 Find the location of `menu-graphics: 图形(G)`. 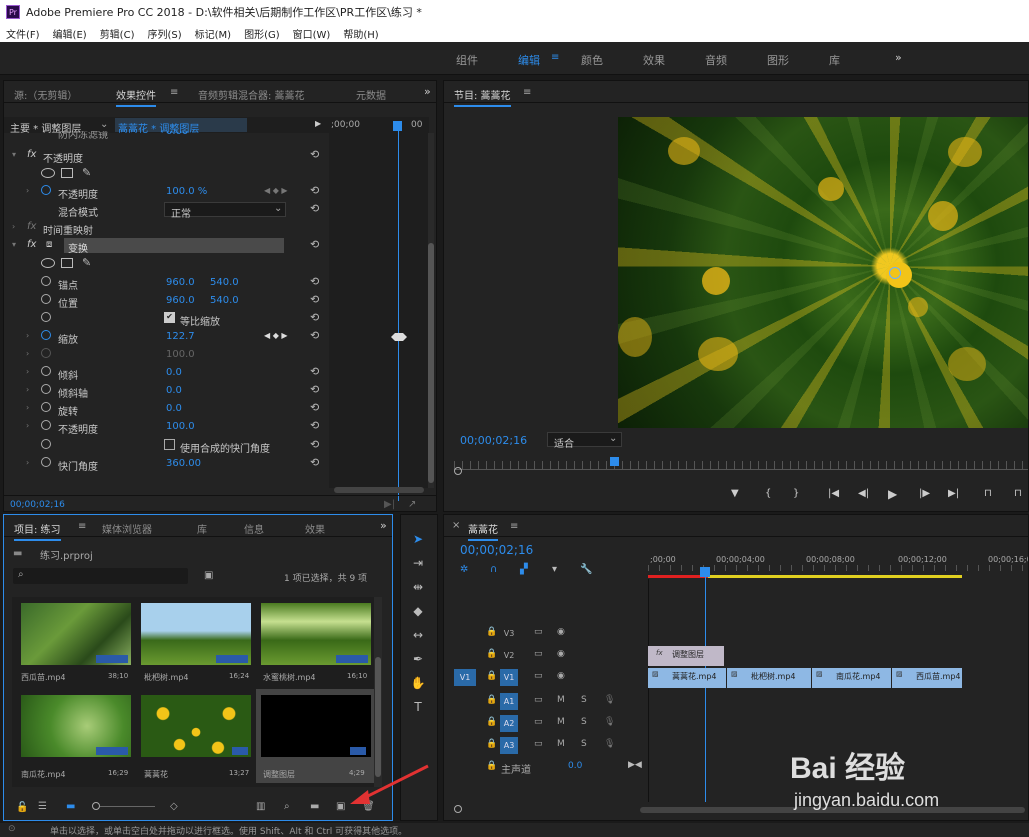

menu-graphics: 图形(G) is located at coordinates (262, 33).